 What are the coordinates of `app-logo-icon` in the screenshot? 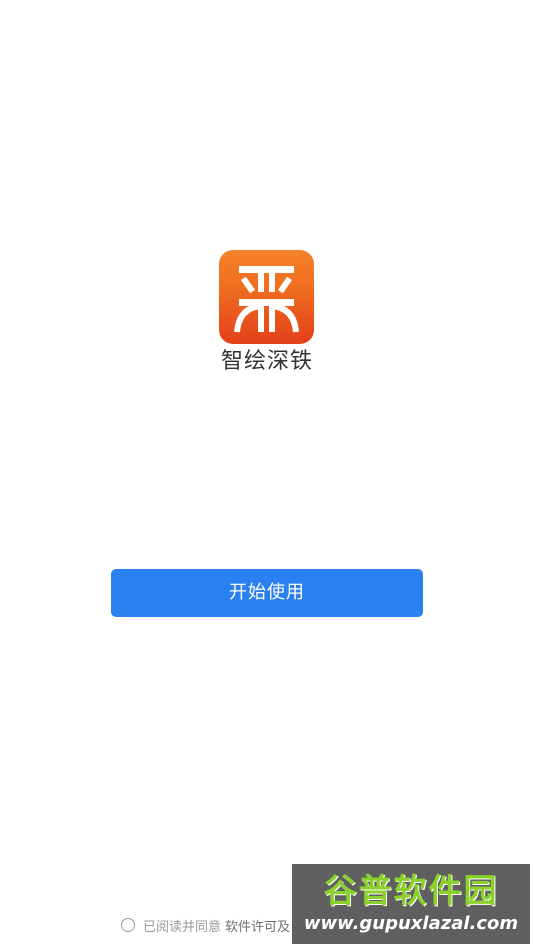 It's located at (266, 297).